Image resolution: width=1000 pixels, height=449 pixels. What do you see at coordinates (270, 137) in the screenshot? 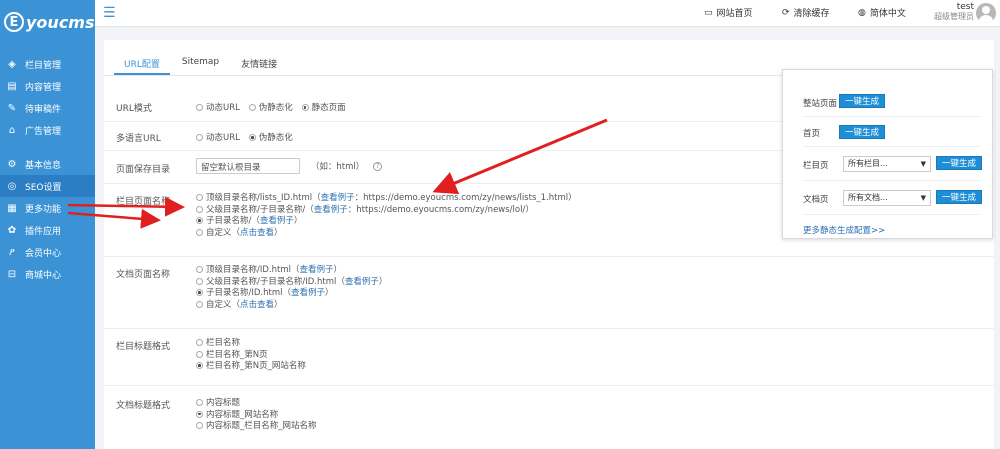
I see `multilang-pseudo: 伪静态化` at bounding box center [270, 137].